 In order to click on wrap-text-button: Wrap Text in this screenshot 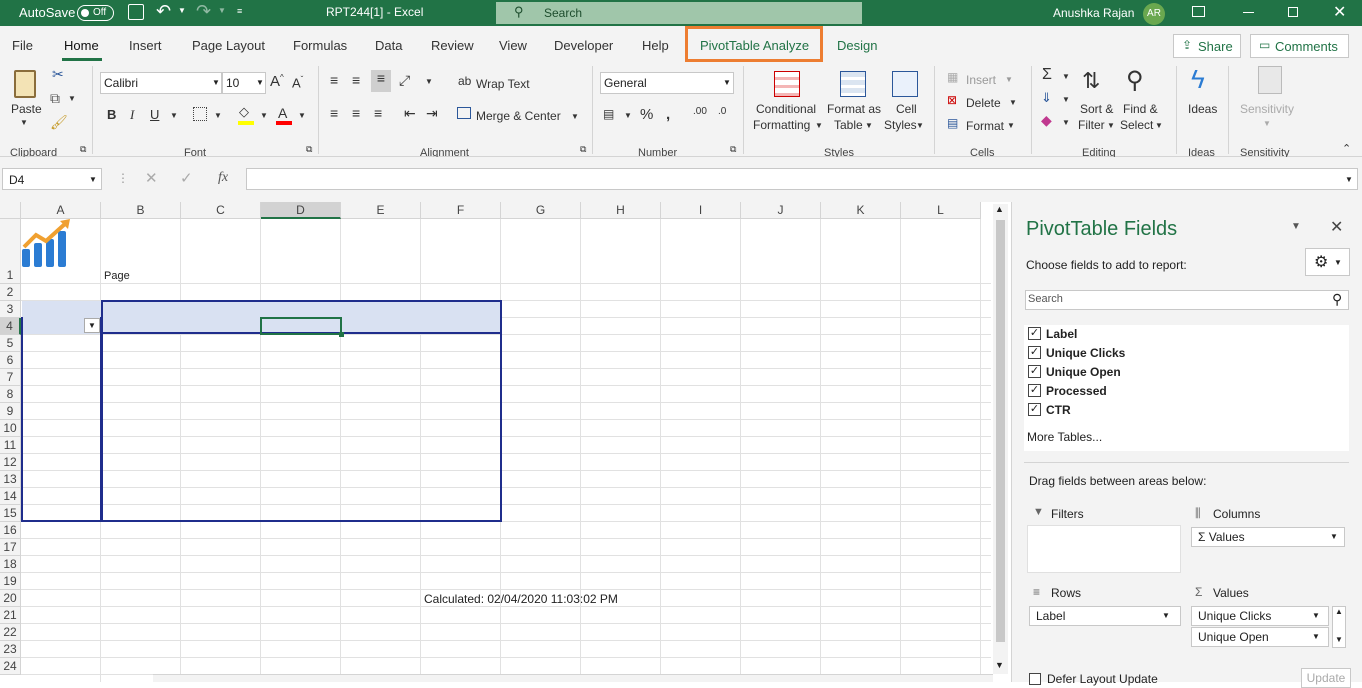, I will do `click(503, 84)`.